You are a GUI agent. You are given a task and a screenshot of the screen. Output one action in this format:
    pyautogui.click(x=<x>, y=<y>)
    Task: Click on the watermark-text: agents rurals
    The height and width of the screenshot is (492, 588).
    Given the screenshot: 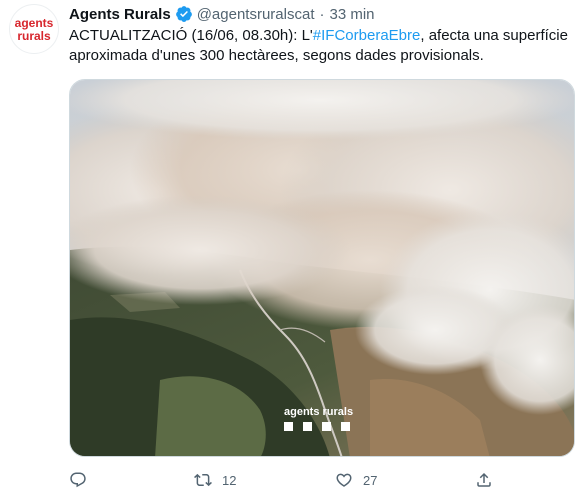 What is the action you would take?
    pyautogui.click(x=318, y=412)
    